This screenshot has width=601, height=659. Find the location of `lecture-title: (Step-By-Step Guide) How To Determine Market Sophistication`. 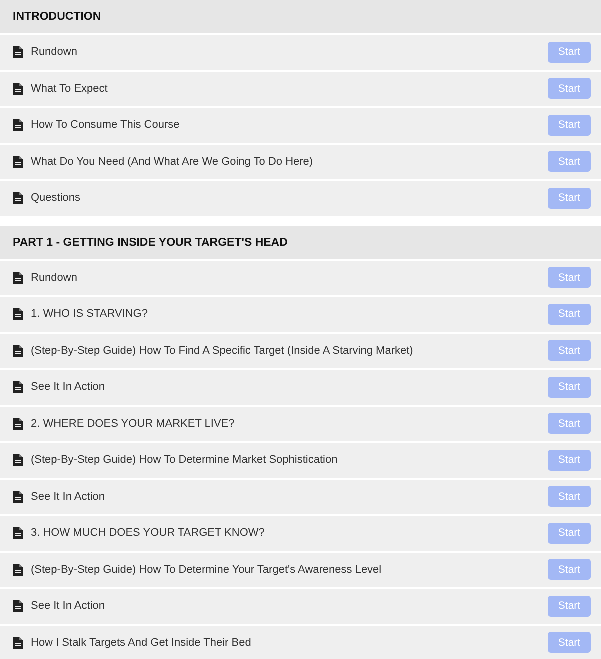

lecture-title: (Step-By-Step Guide) How To Determine Market Sophistication is located at coordinates (185, 460).